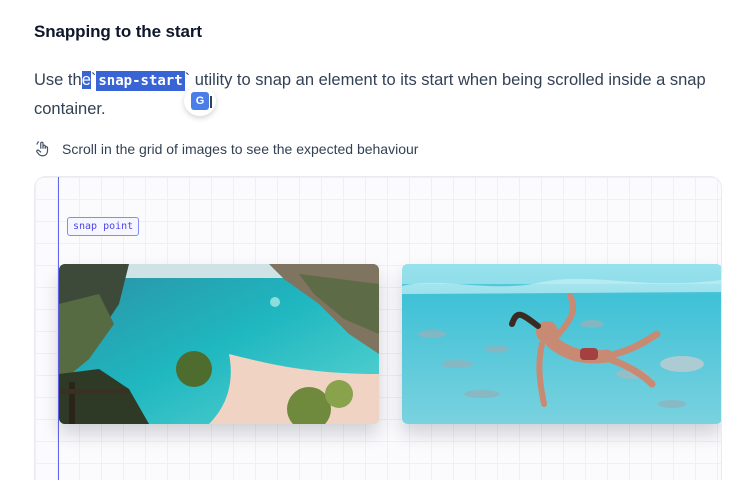 The image size is (732, 480). I want to click on hand-scroll-icon, so click(43, 149).